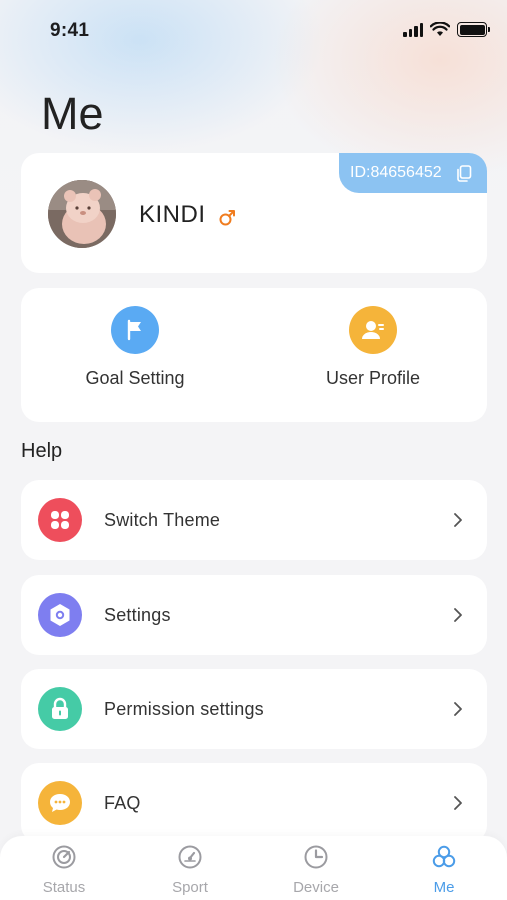 The width and height of the screenshot is (507, 900). What do you see at coordinates (122, 802) in the screenshot?
I see `faq-label: FAQ` at bounding box center [122, 802].